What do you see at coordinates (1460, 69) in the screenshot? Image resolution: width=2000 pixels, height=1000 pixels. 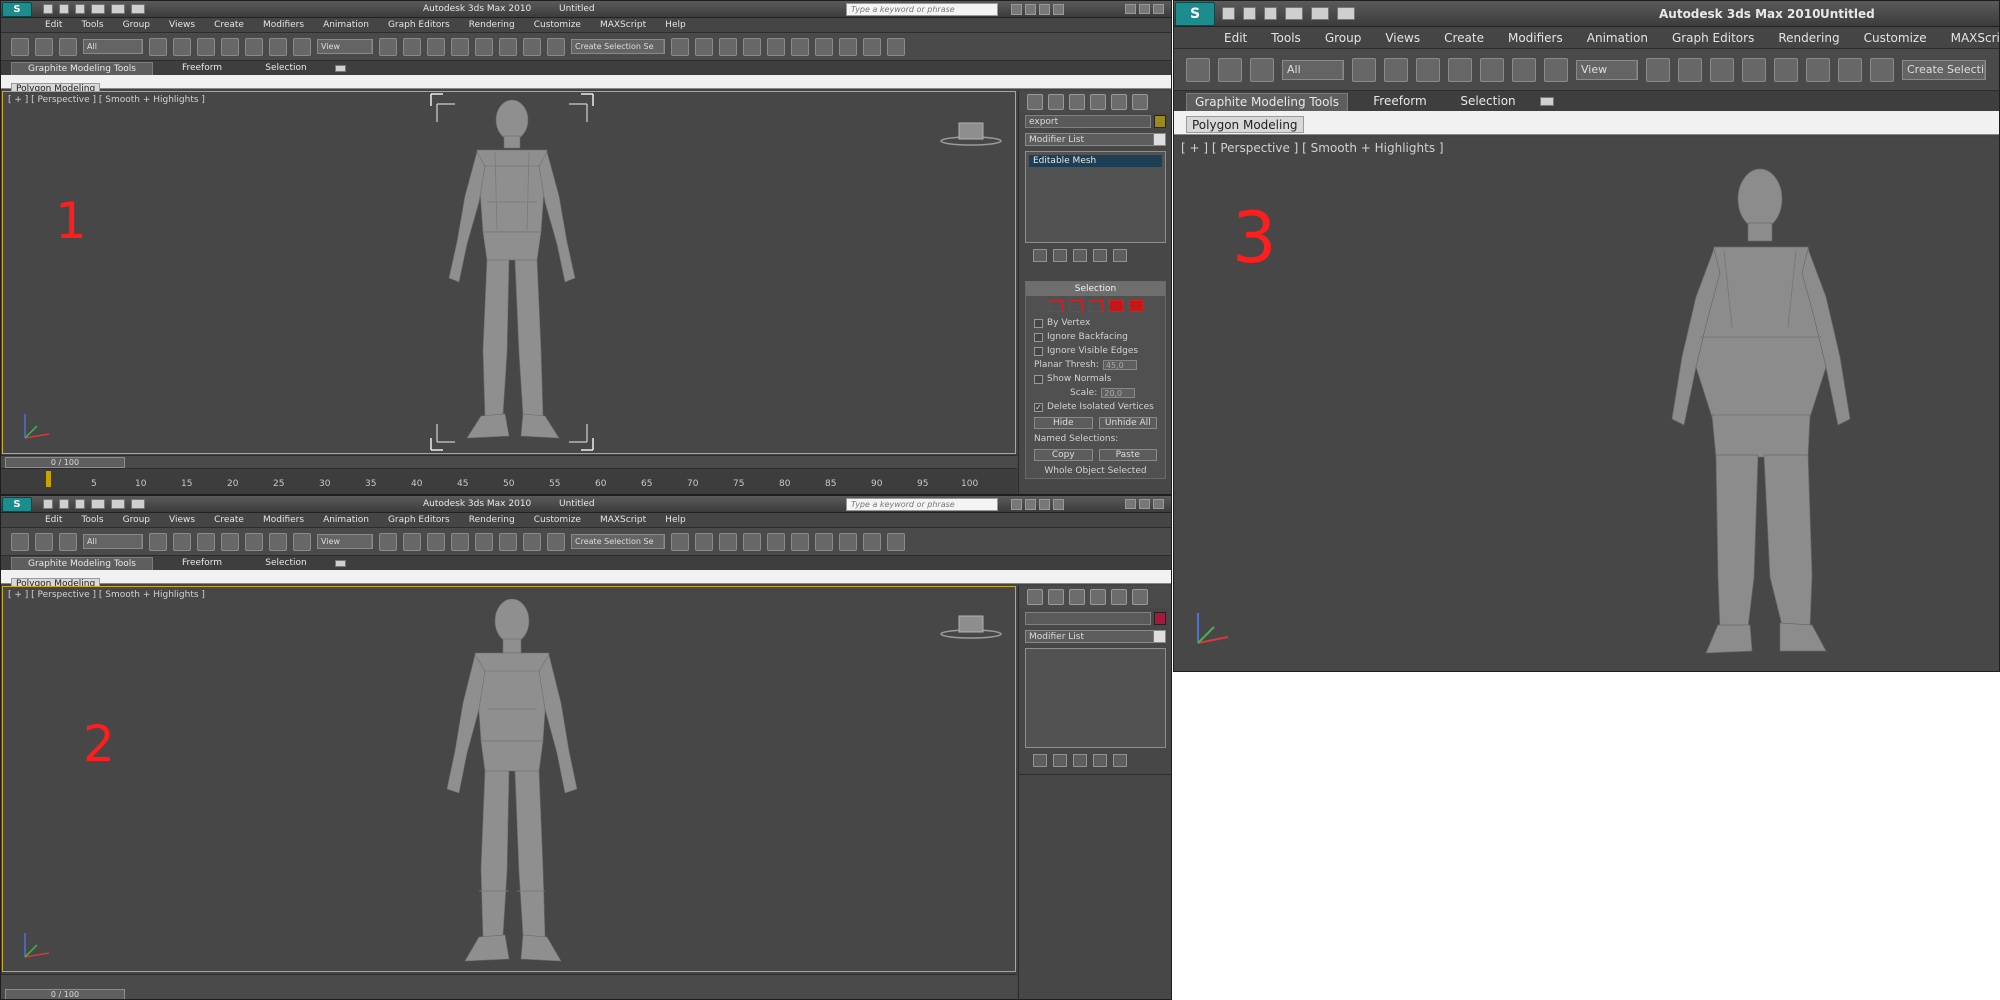 I see `window-crossing-icon` at bounding box center [1460, 69].